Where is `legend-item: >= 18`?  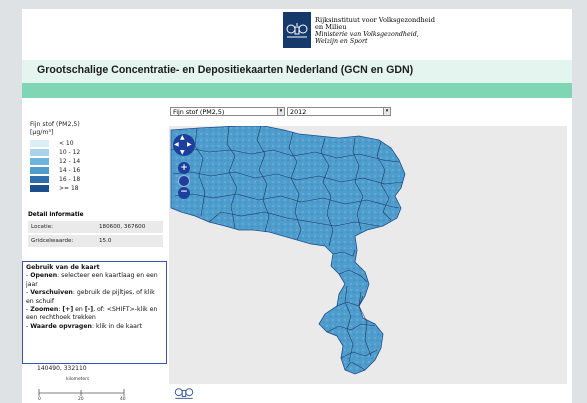 legend-item: >= 18 is located at coordinates (90, 188).